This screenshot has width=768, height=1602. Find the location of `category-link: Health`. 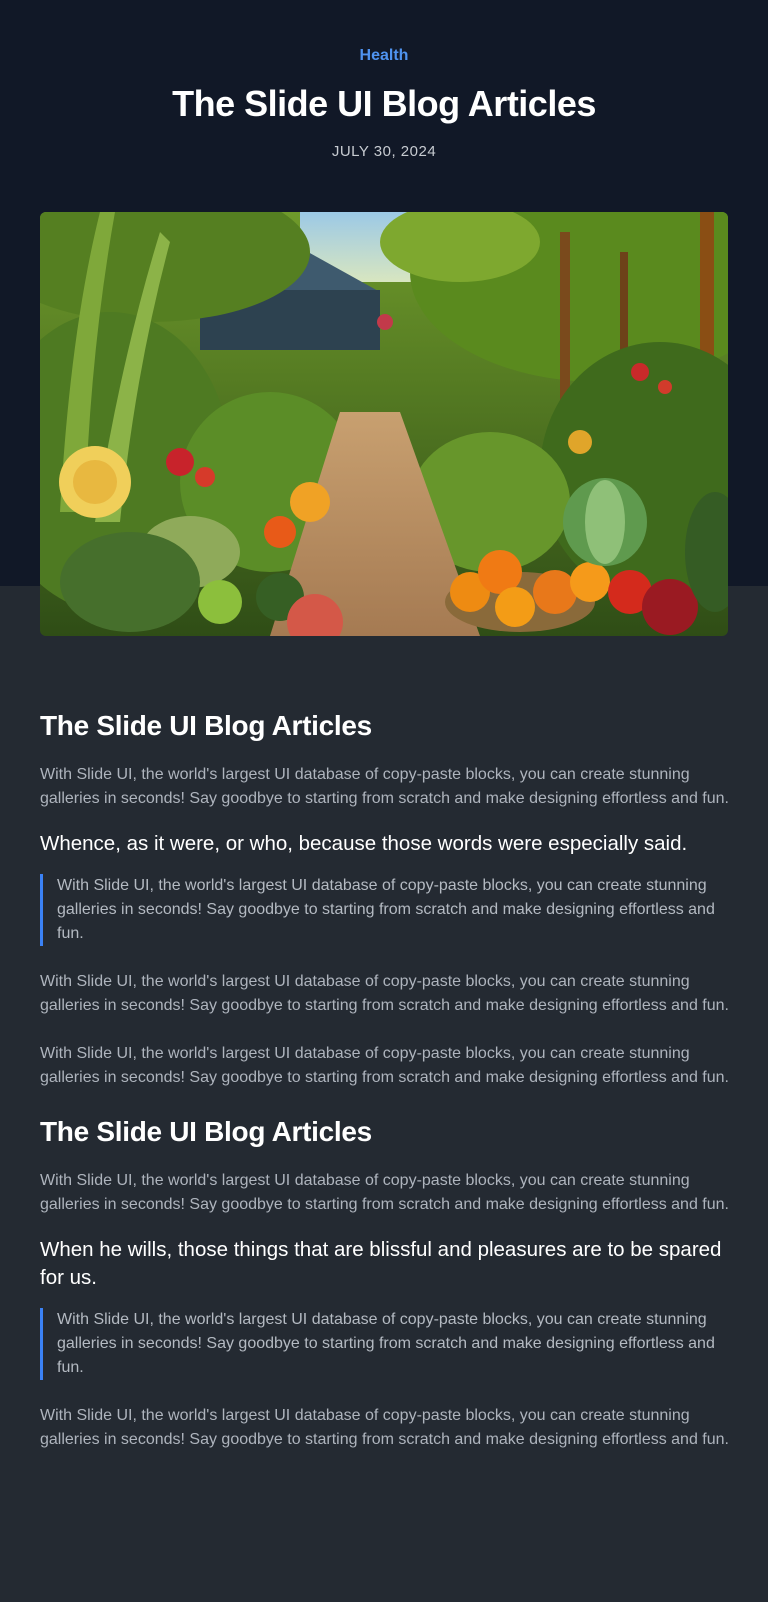

category-link: Health is located at coordinates (384, 56).